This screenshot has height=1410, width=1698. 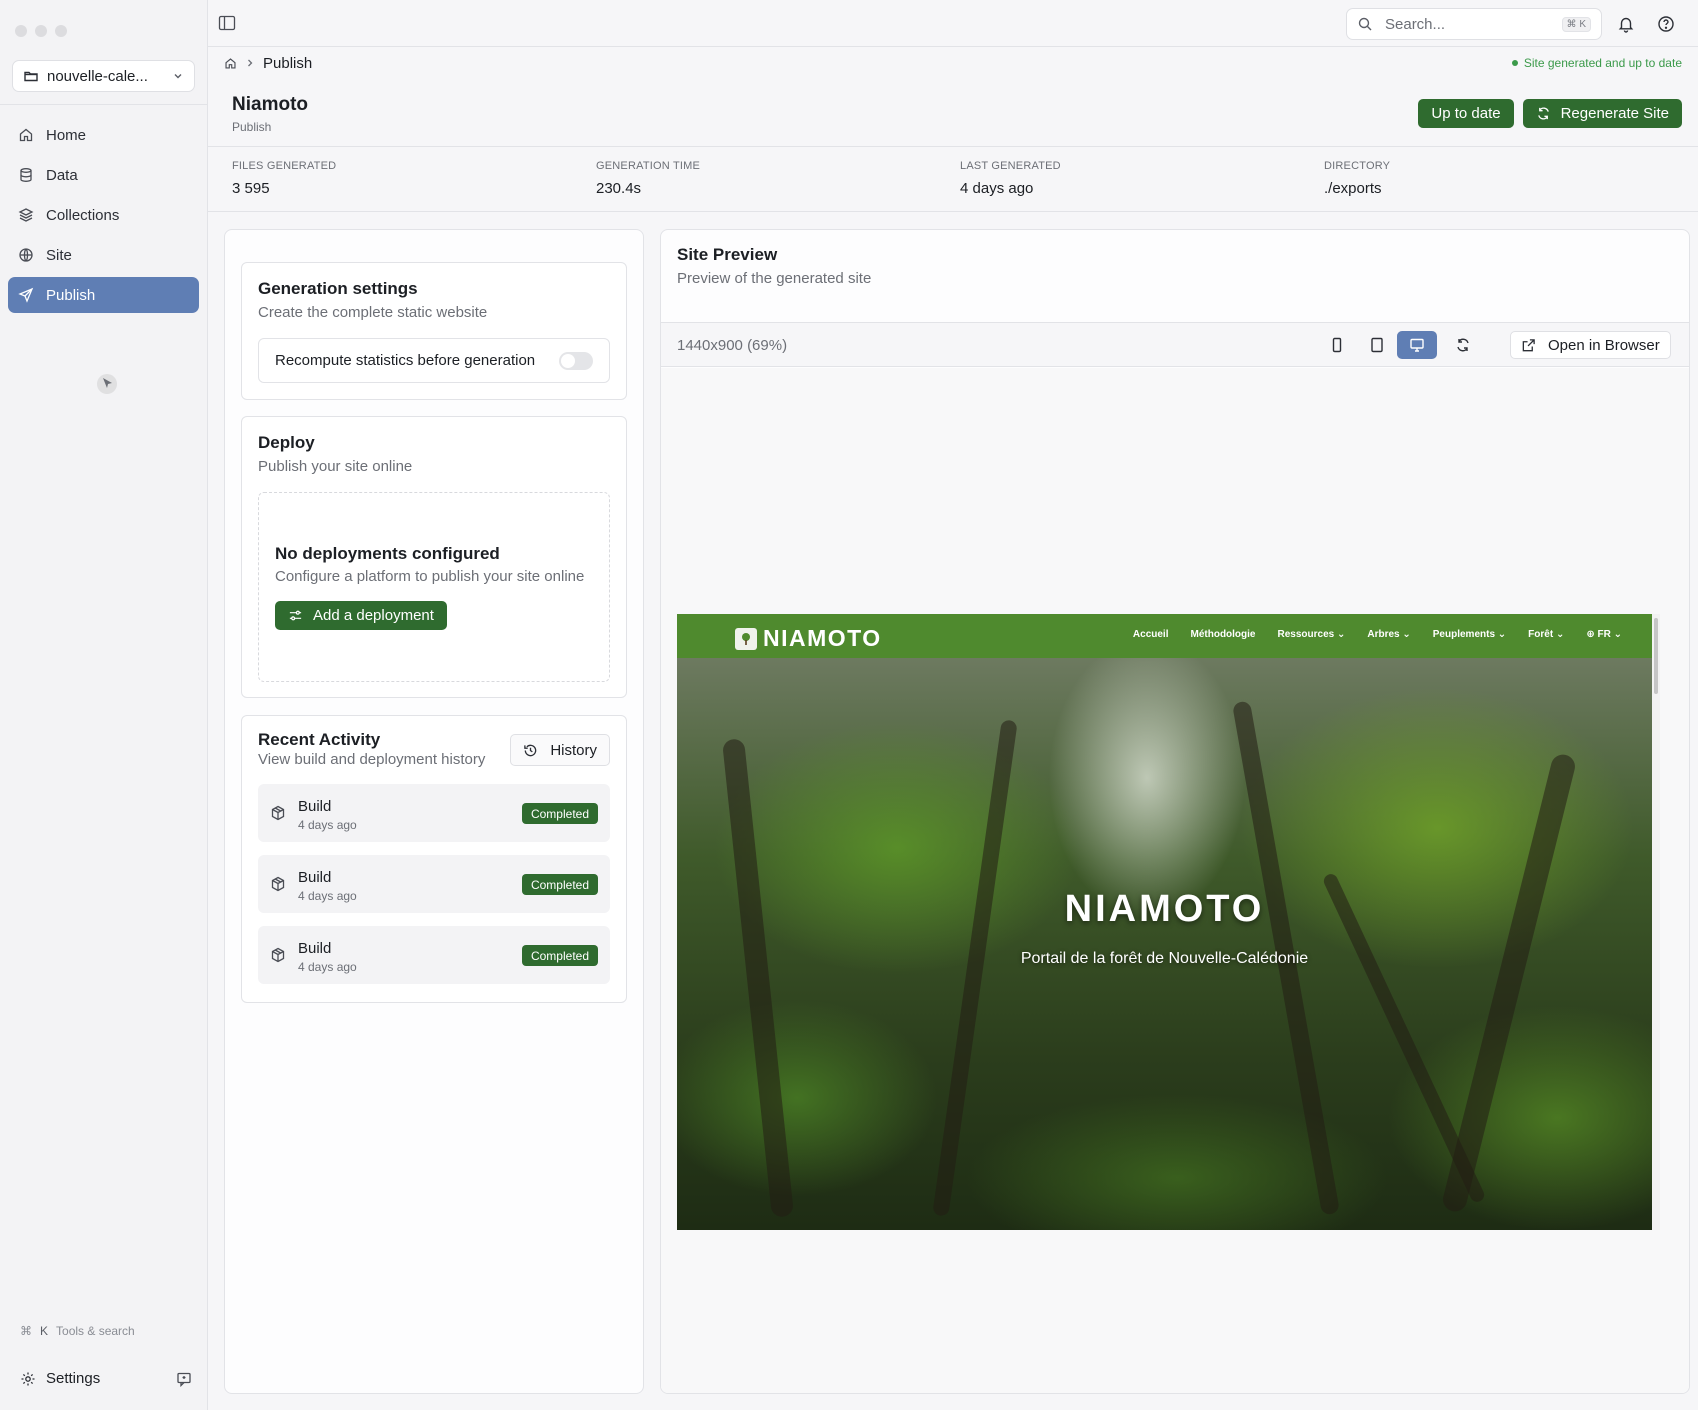 What do you see at coordinates (103, 295) in the screenshot?
I see `sidebar-item-publish: Publish` at bounding box center [103, 295].